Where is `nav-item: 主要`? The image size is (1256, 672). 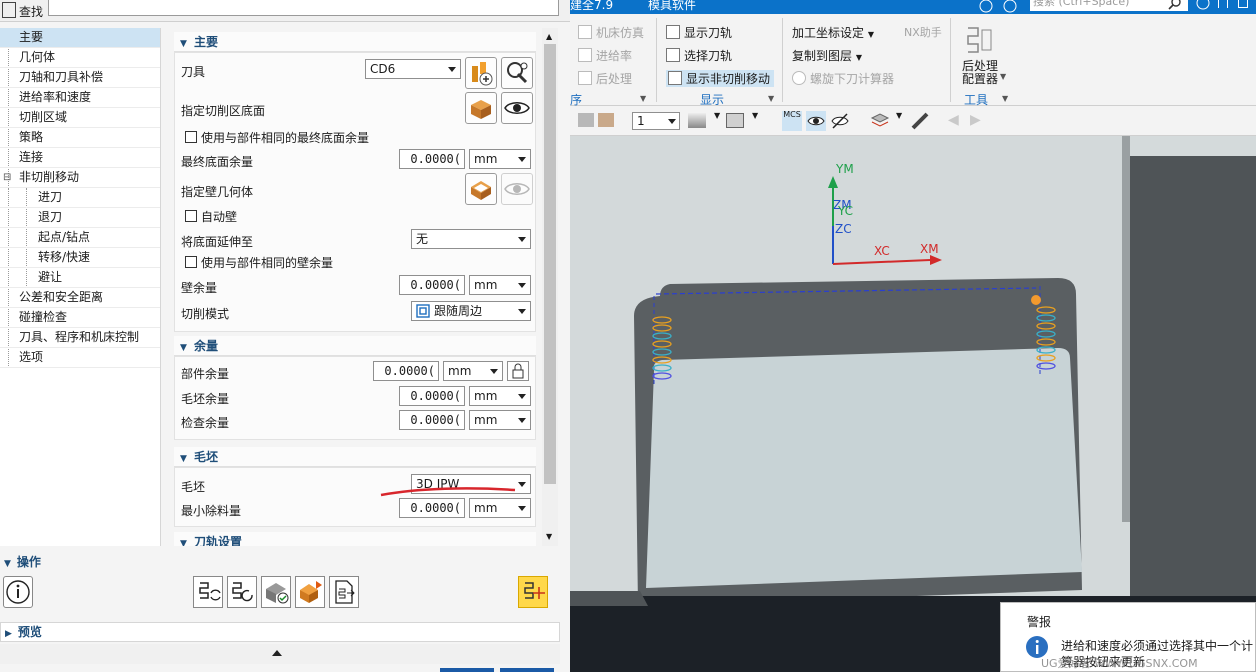
nav-item: 主要 is located at coordinates (80, 38).